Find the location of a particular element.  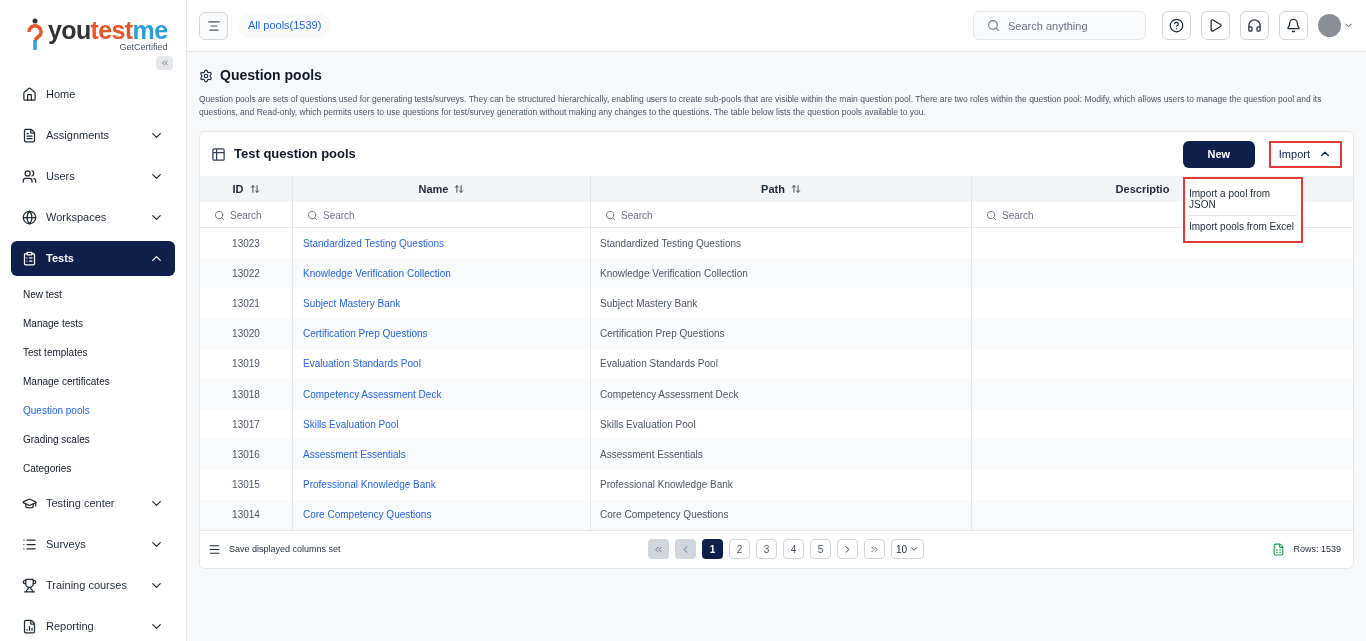

table-cell-text: Core Competency Questions is located at coordinates (664, 515).